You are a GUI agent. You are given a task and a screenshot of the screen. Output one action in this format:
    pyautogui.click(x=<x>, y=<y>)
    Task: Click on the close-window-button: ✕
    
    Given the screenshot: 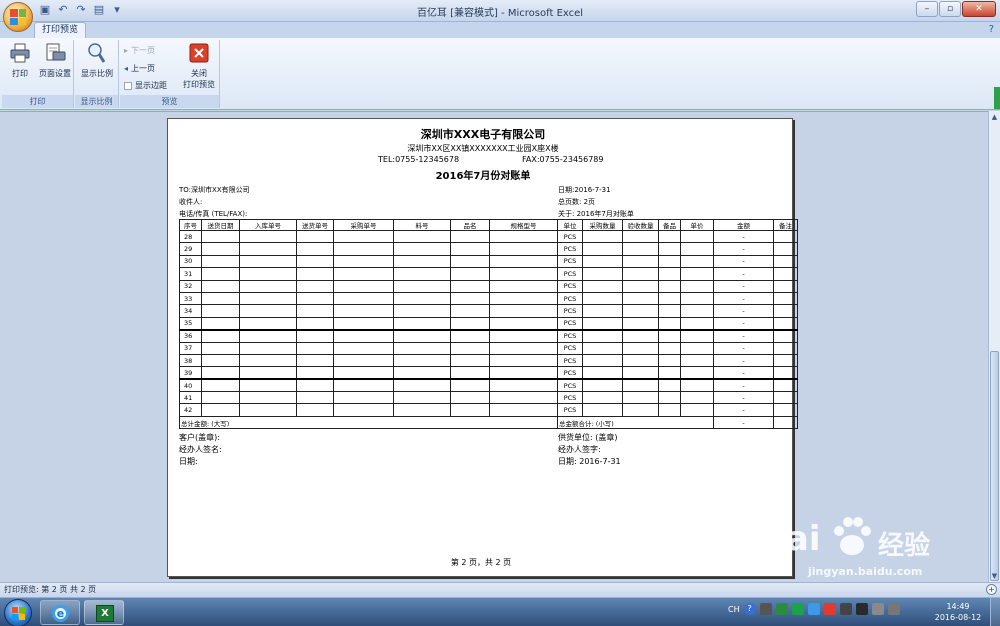 What is the action you would take?
    pyautogui.click(x=979, y=9)
    